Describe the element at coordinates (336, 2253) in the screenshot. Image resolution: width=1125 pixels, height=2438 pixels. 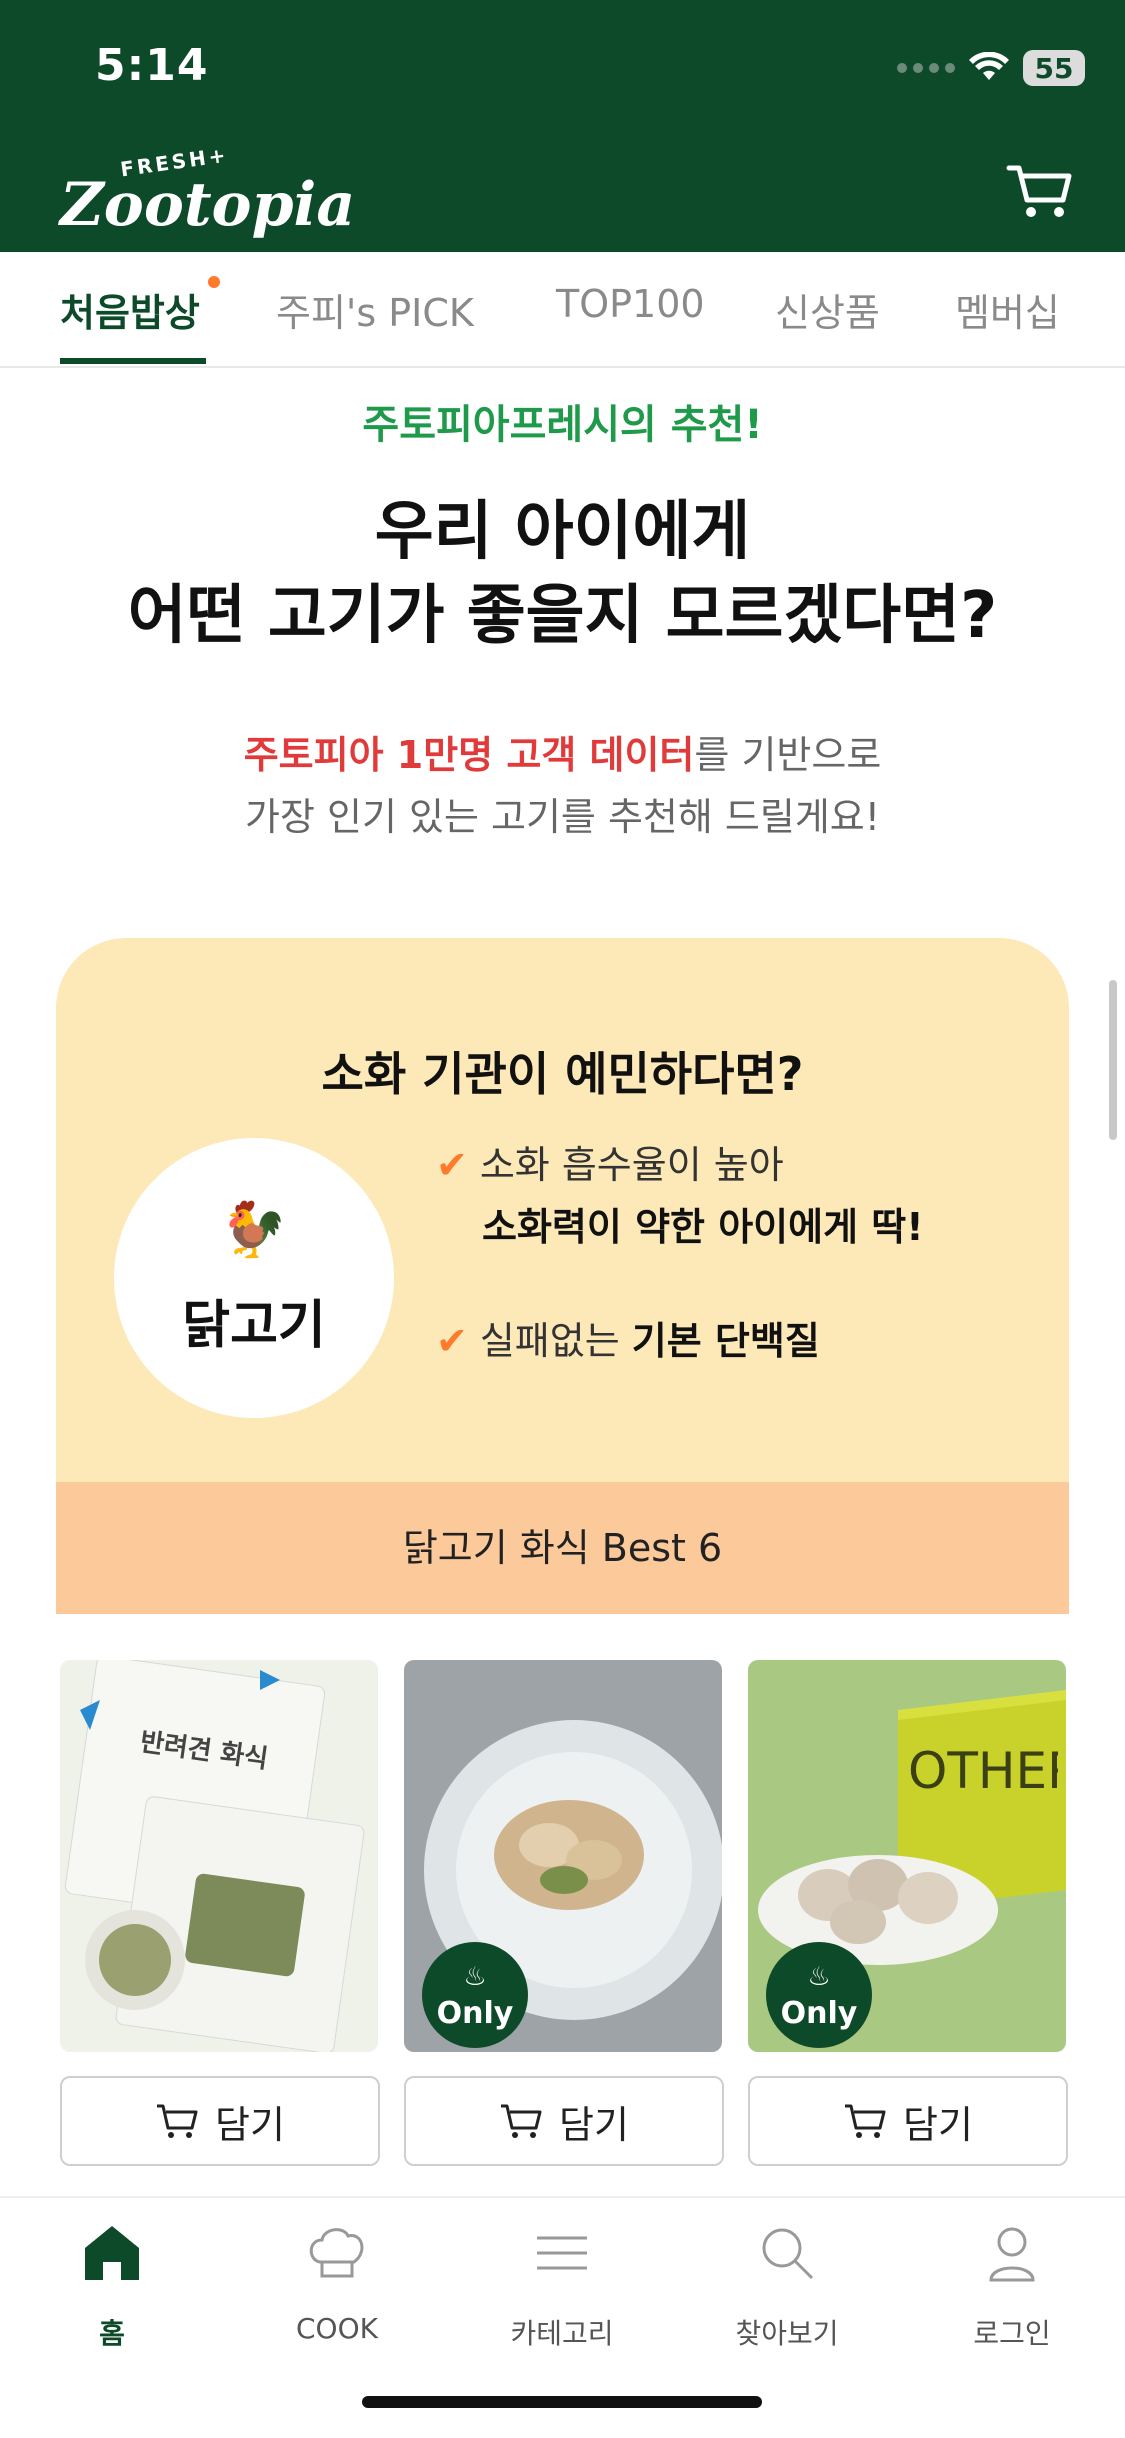
I see `chef-hat-icon` at that location.